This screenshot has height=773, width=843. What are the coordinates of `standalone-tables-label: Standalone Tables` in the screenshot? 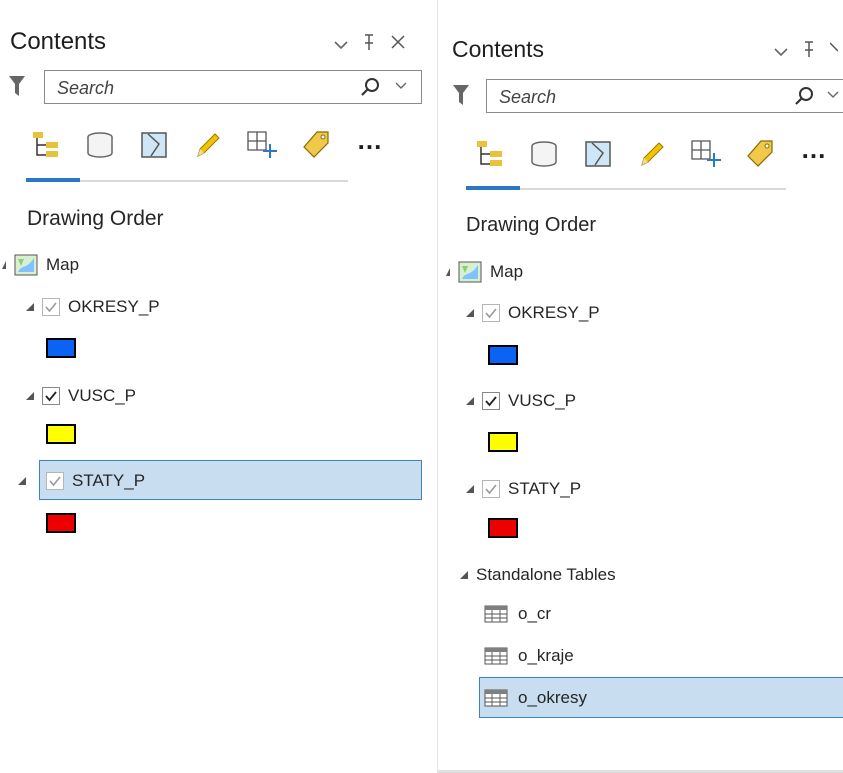 It's located at (546, 574).